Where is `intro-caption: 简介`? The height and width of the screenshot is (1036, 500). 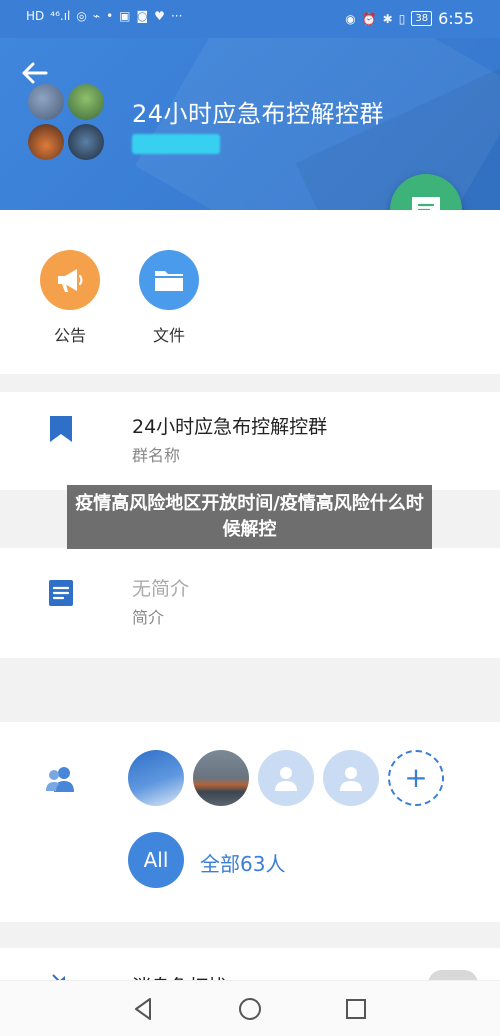
intro-caption: 简介 is located at coordinates (148, 617).